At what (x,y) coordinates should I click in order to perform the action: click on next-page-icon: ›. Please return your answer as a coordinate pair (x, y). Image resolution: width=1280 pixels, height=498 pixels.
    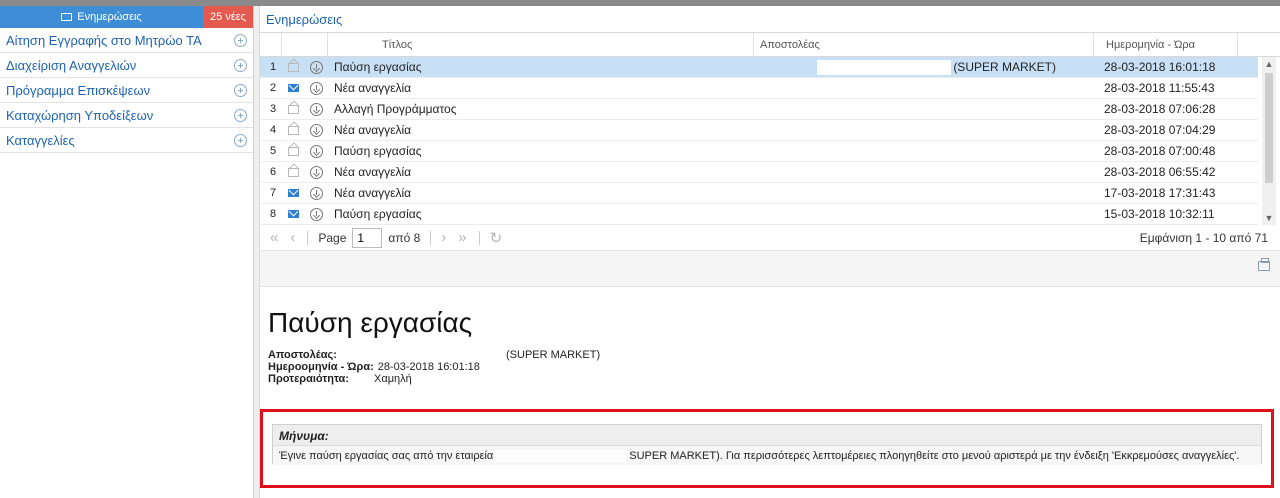
    Looking at the image, I should click on (443, 237).